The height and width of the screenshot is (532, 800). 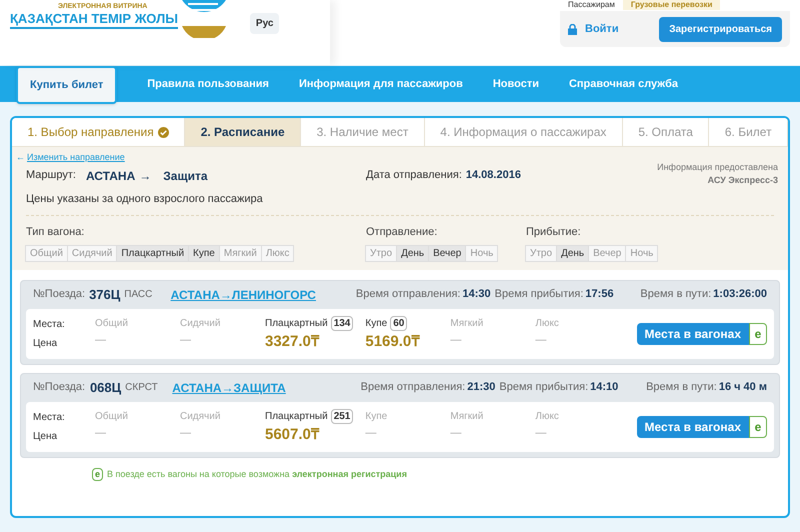 I want to click on price: 3327.0₸, so click(x=292, y=342).